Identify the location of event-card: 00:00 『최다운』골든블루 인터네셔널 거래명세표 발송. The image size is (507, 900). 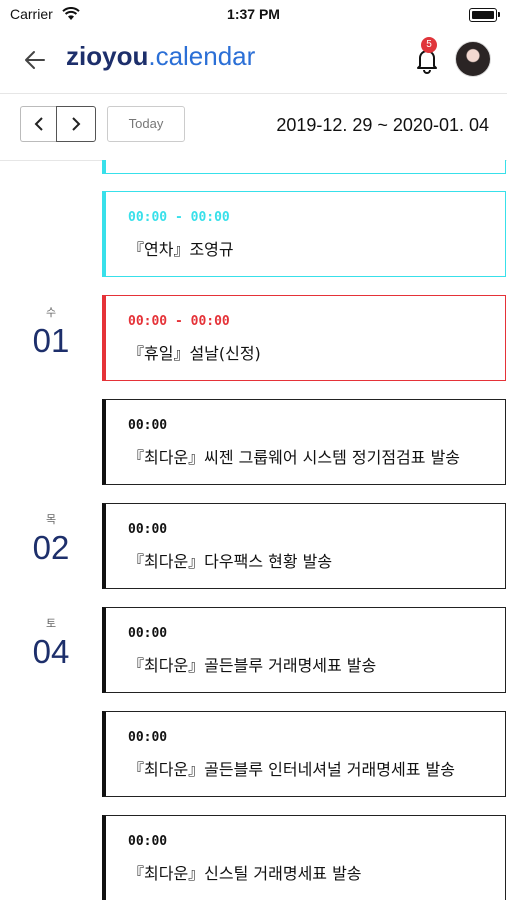
(304, 754).